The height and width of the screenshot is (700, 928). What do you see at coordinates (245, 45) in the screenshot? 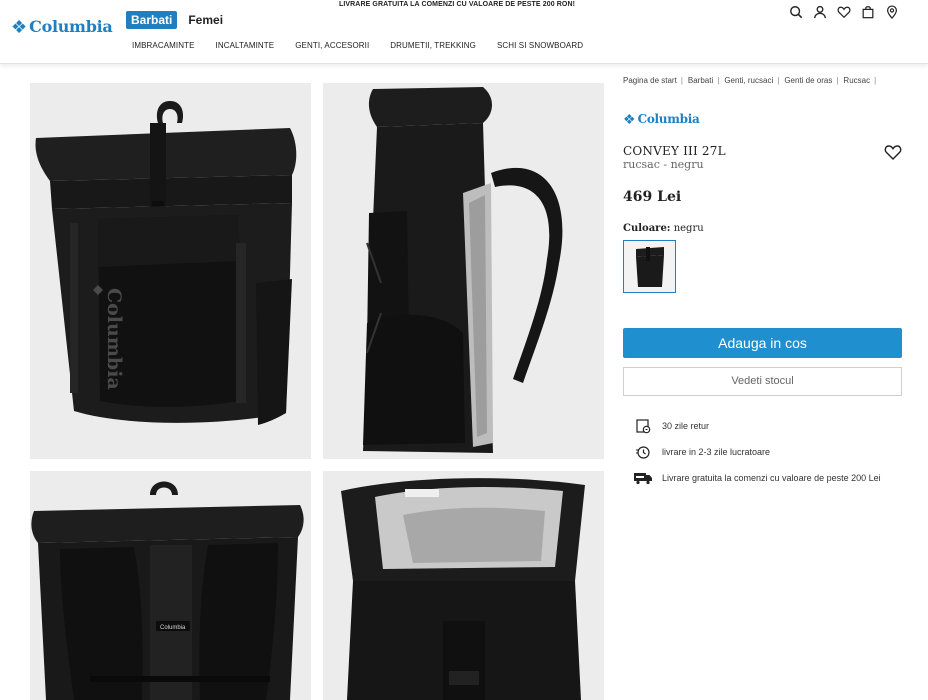
I see `nav-incaltaminte: INCALTAMINTE` at bounding box center [245, 45].